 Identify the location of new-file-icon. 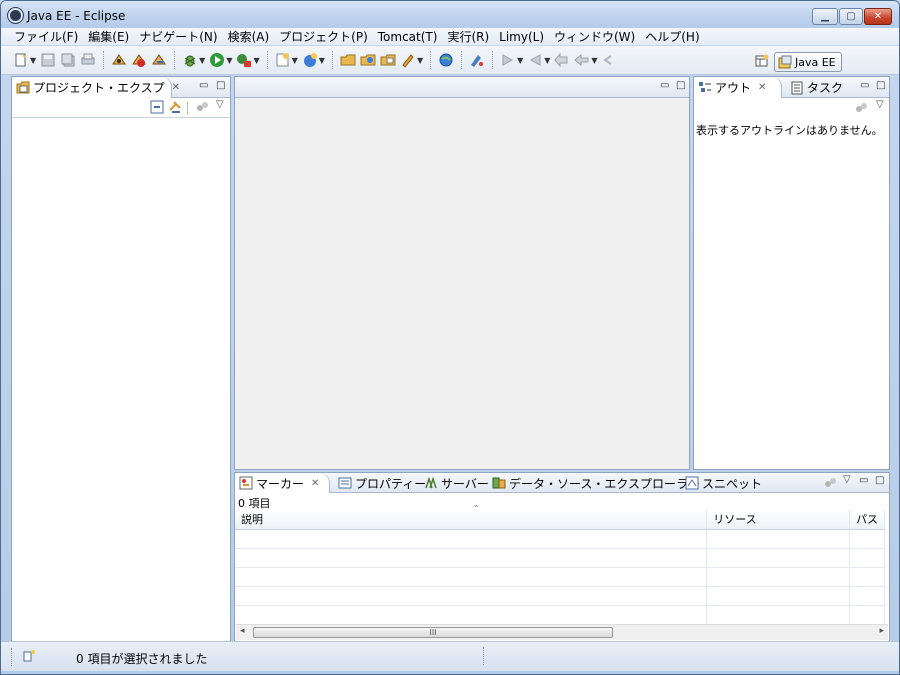
(21, 60).